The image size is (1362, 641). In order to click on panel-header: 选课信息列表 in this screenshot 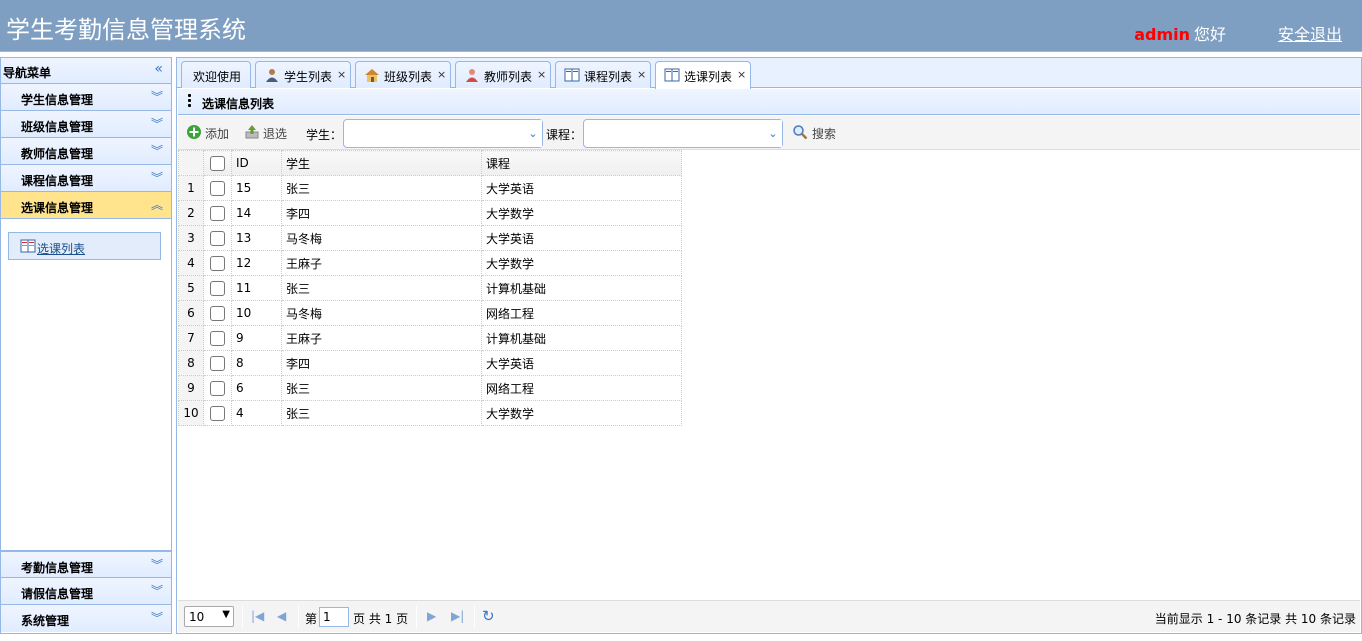, I will do `click(769, 102)`.